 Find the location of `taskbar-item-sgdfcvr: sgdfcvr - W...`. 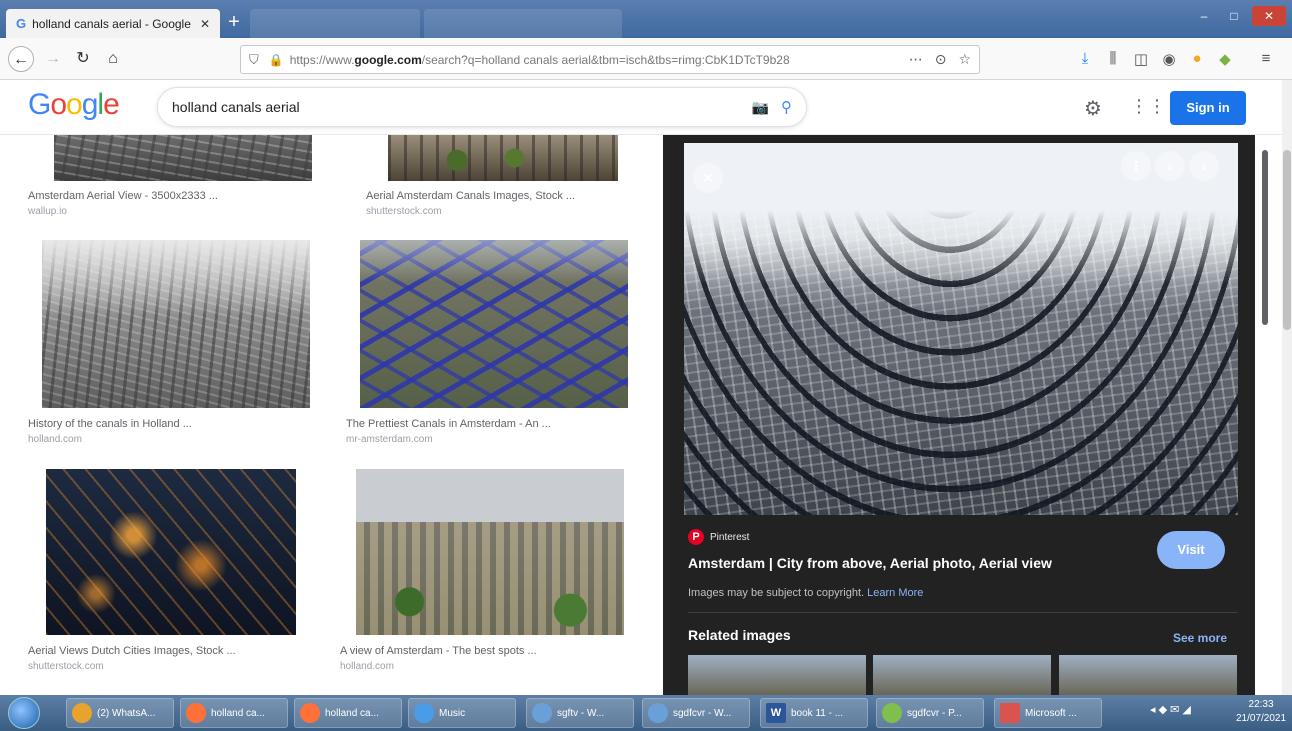

taskbar-item-sgdfcvr: sgdfcvr - W... is located at coordinates (696, 713).